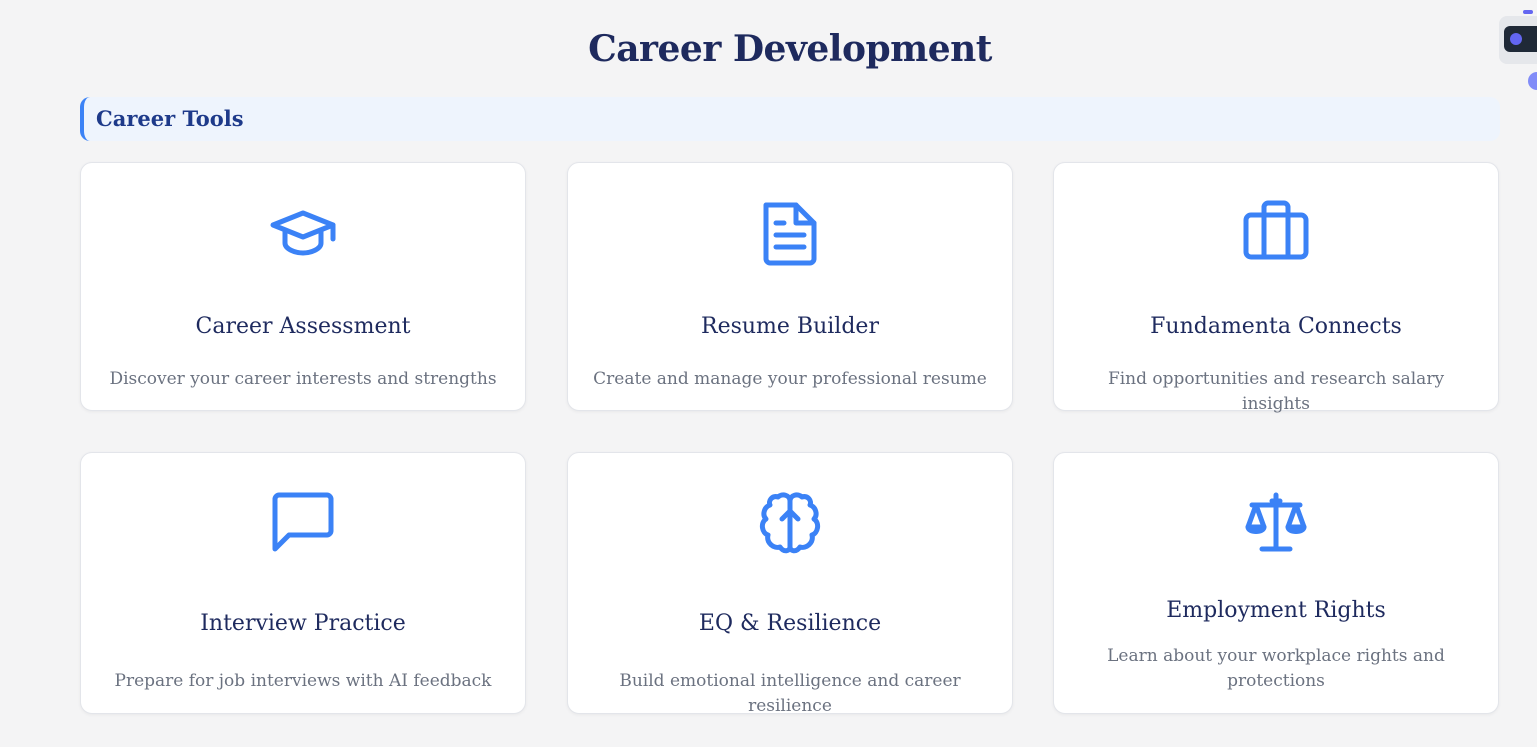 The width and height of the screenshot is (1537, 747). What do you see at coordinates (303, 233) in the screenshot?
I see `graduation-cap-icon` at bounding box center [303, 233].